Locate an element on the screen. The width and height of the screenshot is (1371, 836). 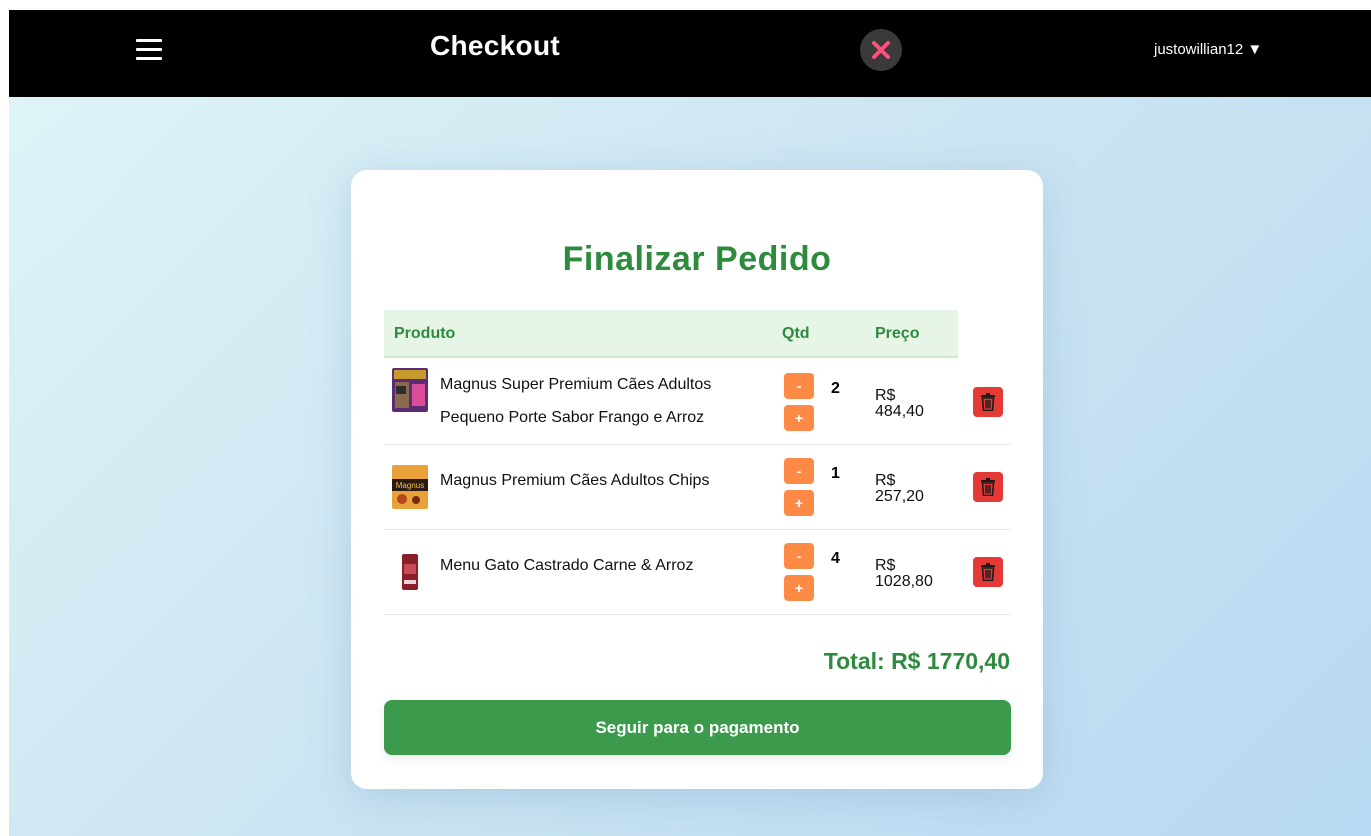
price-amount: 1028,80 is located at coordinates (904, 581).